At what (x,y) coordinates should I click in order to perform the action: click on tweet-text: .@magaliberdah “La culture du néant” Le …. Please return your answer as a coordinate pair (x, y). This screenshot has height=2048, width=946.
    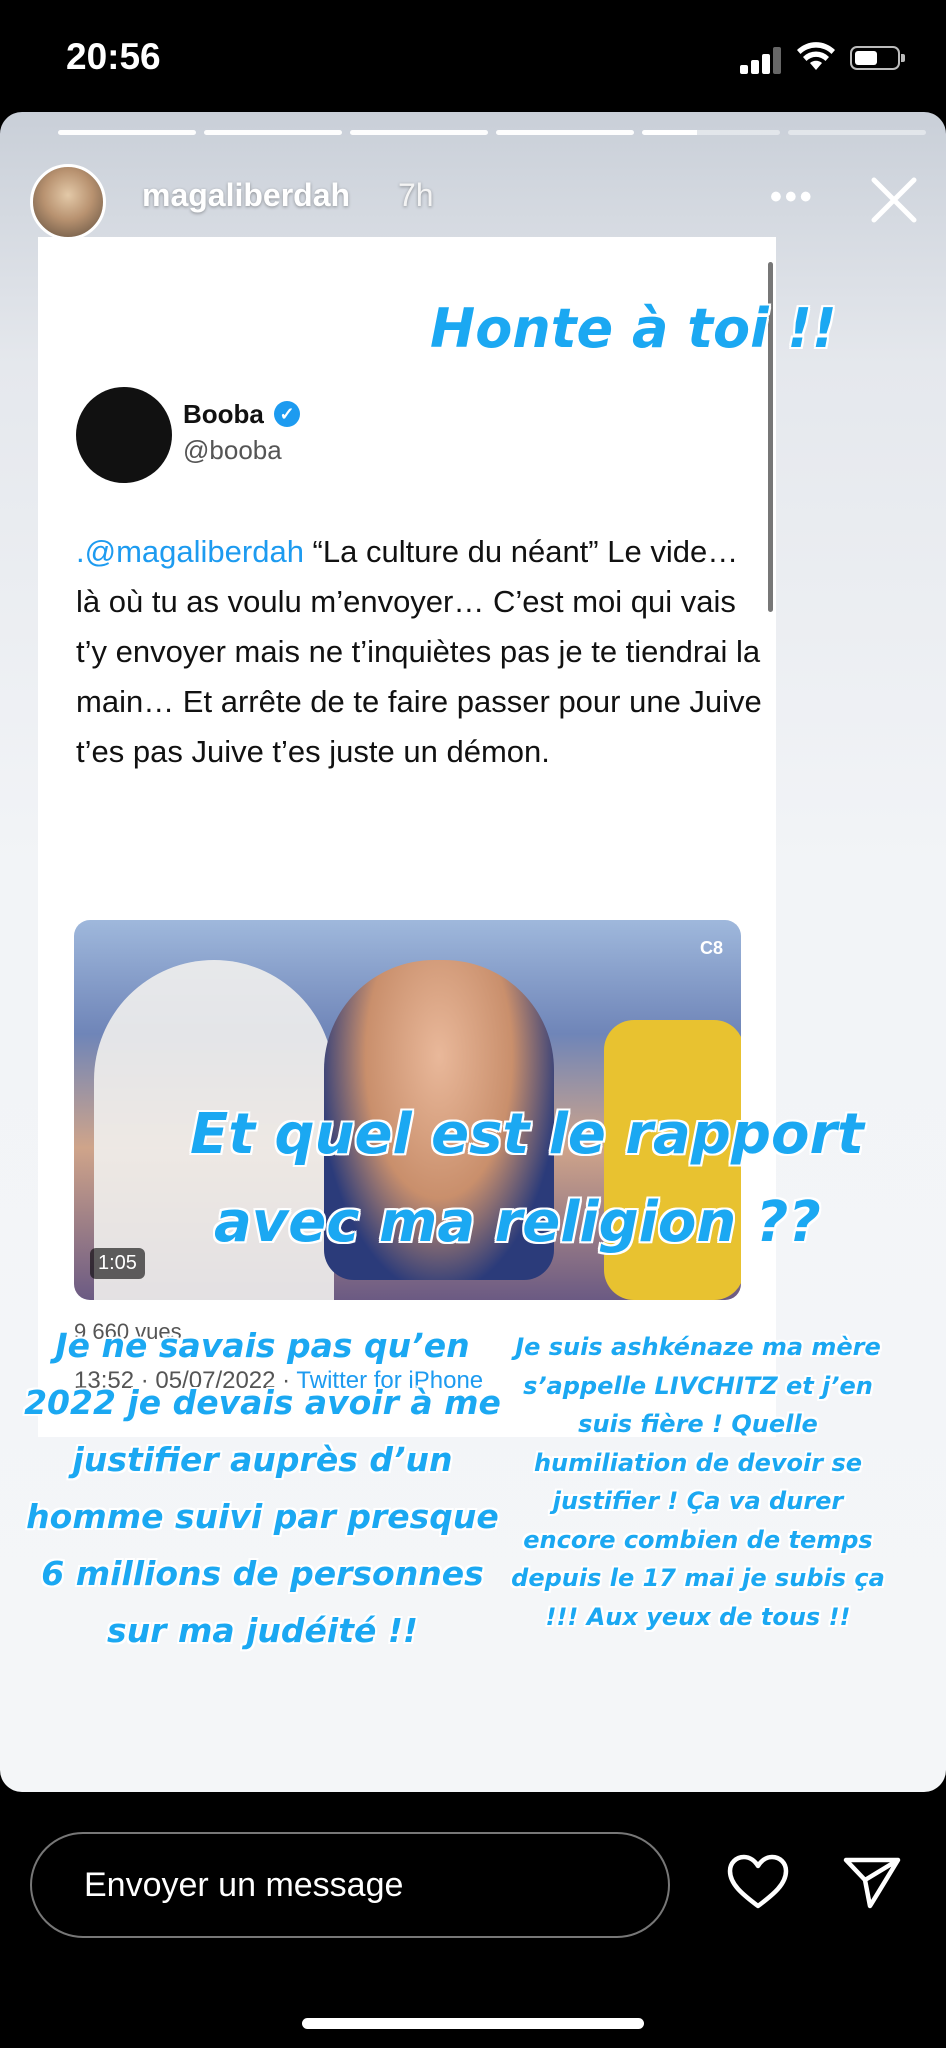
    Looking at the image, I should click on (421, 652).